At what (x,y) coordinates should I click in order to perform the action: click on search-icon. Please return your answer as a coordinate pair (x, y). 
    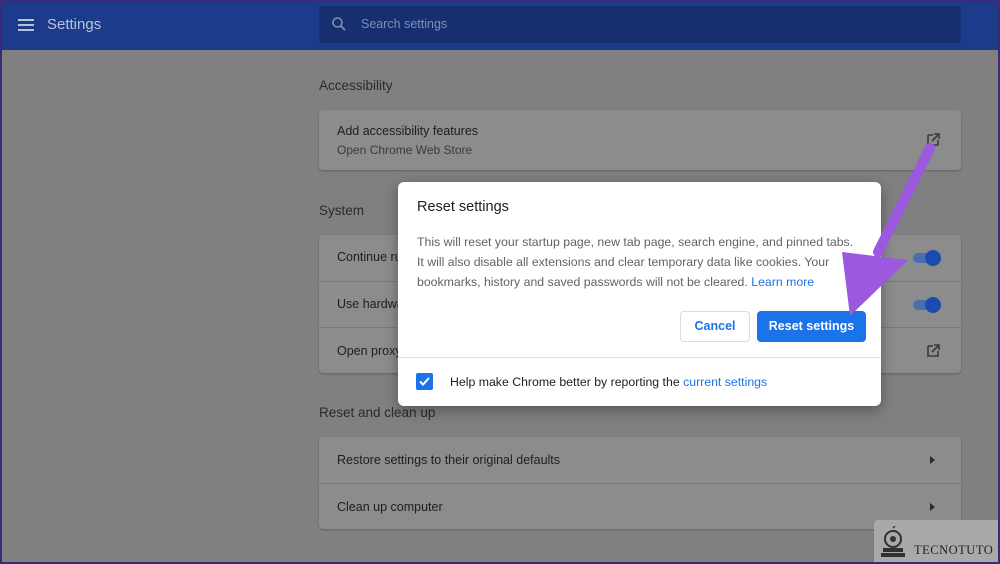
    Looking at the image, I should click on (339, 24).